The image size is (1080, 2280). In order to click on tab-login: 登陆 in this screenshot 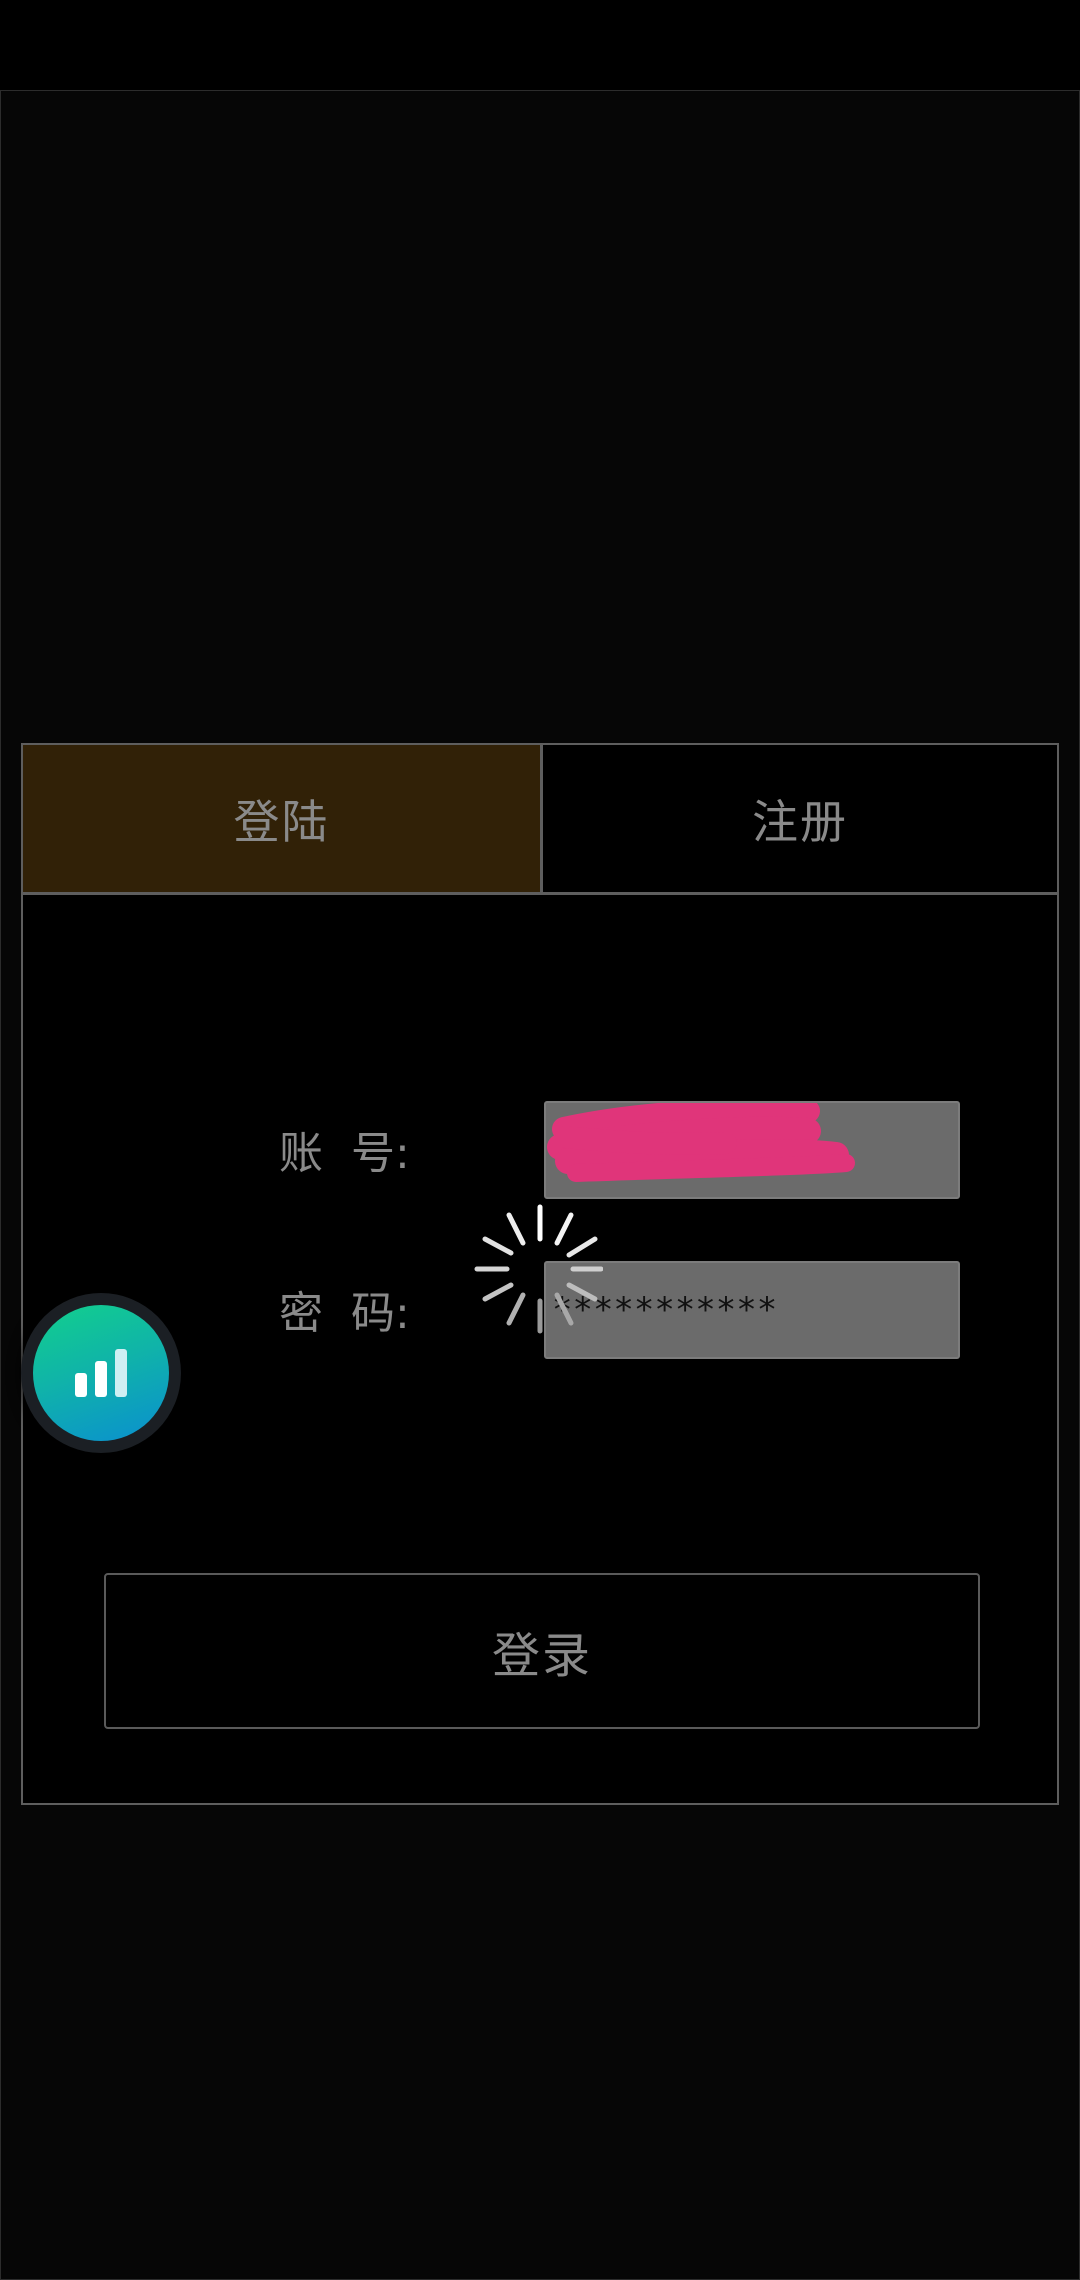, I will do `click(283, 820)`.